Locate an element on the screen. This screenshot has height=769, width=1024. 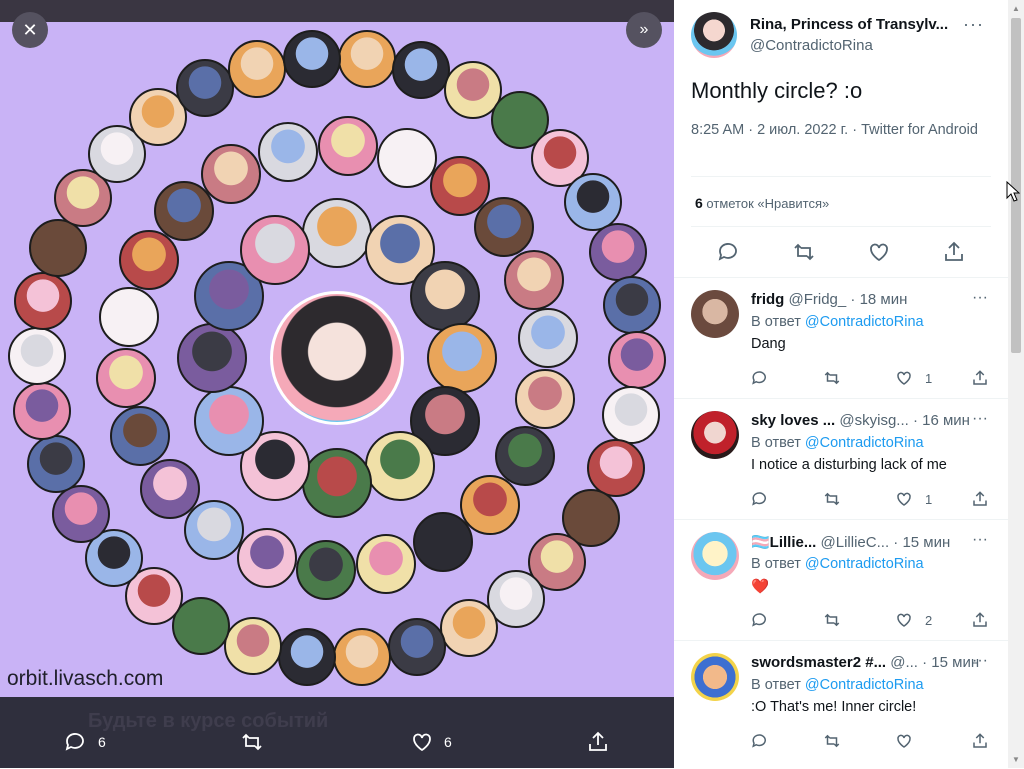
scrollbar: ▲ ▼ is located at coordinates (1016, 384).